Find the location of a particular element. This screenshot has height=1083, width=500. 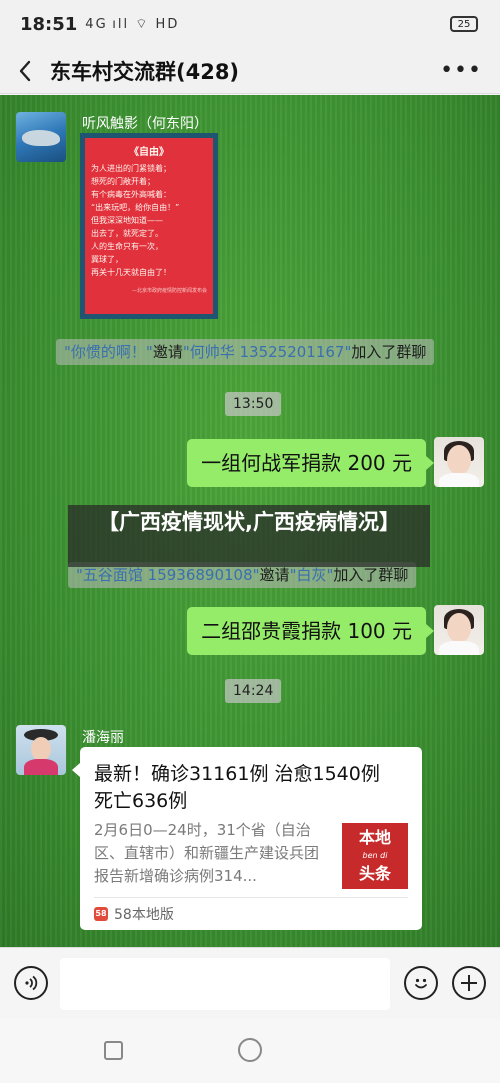

timestamp: 14:24 is located at coordinates (253, 691).